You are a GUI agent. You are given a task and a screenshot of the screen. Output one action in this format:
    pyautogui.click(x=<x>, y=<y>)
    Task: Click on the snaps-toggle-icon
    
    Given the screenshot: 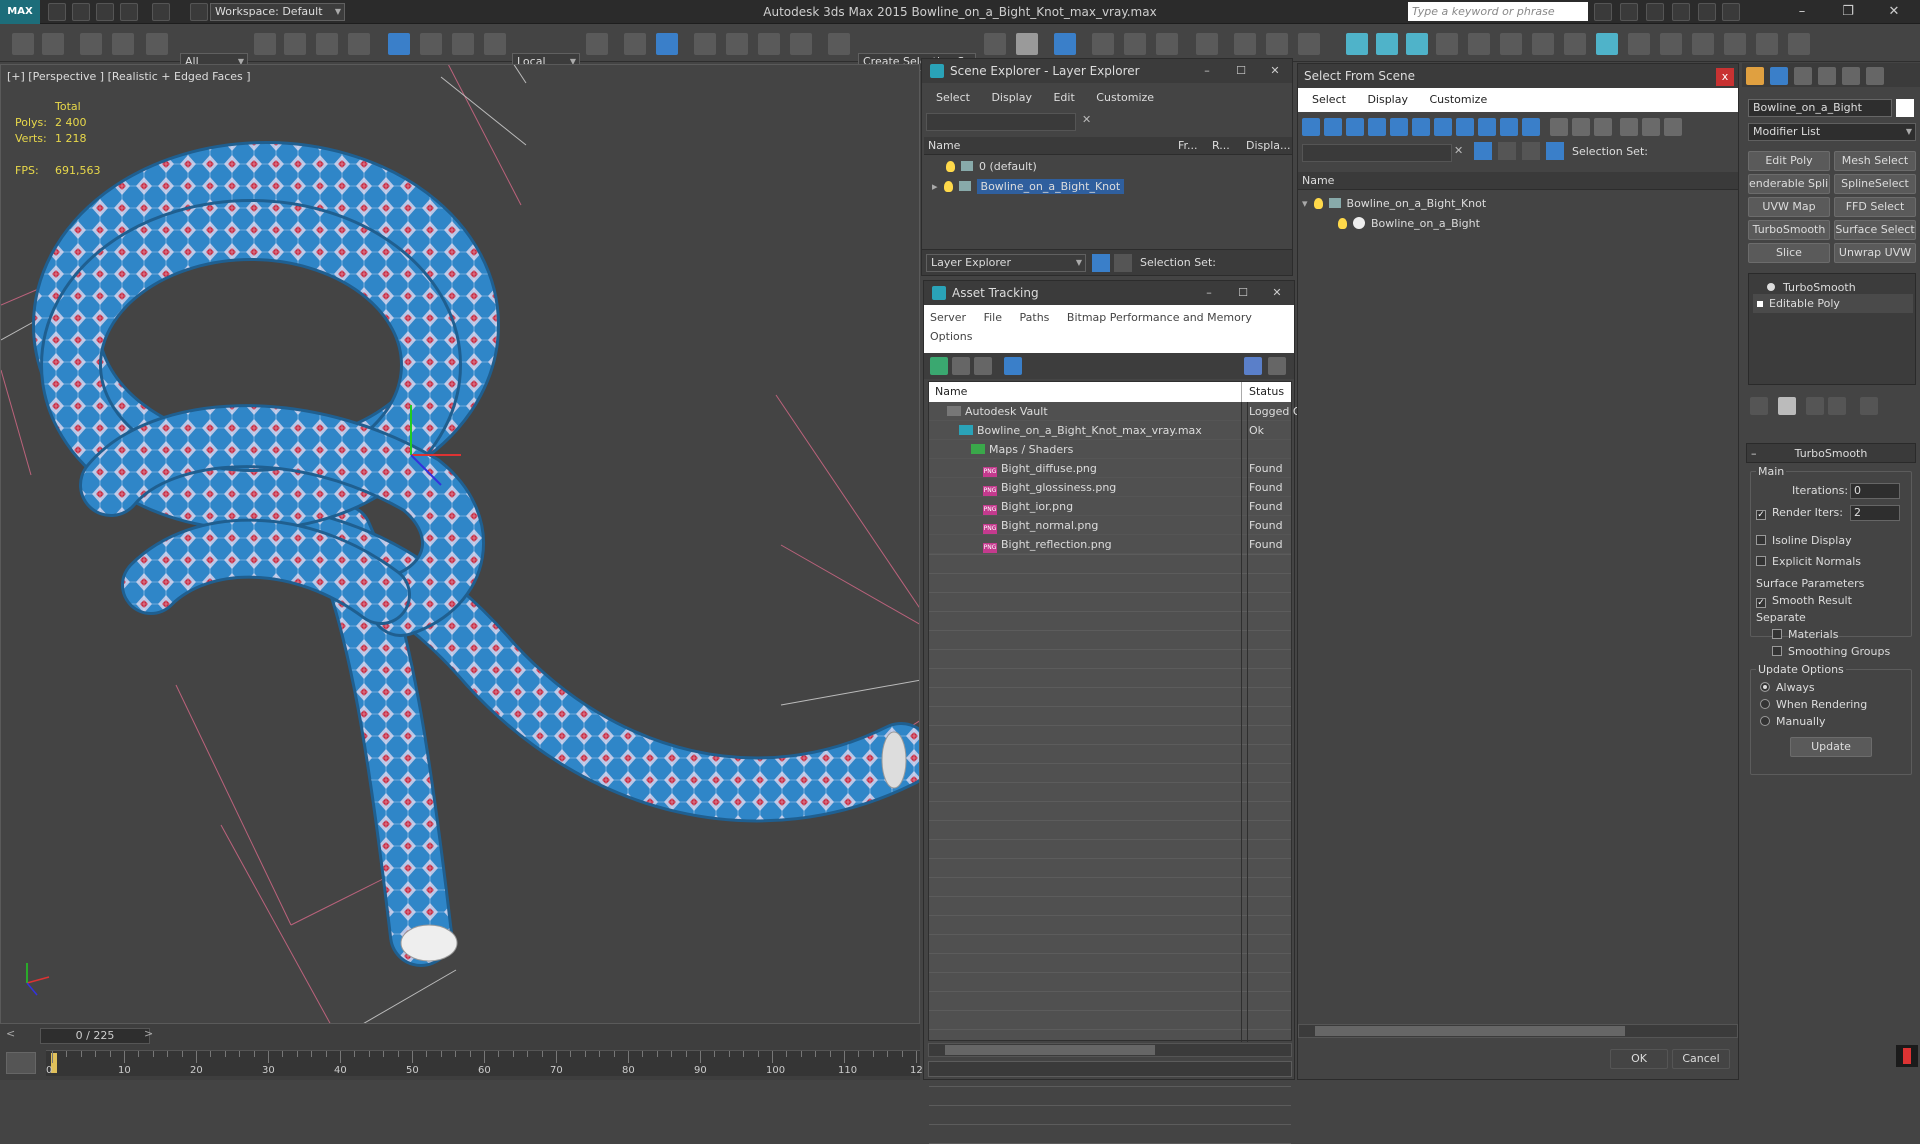 What is the action you would take?
    pyautogui.click(x=705, y=44)
    